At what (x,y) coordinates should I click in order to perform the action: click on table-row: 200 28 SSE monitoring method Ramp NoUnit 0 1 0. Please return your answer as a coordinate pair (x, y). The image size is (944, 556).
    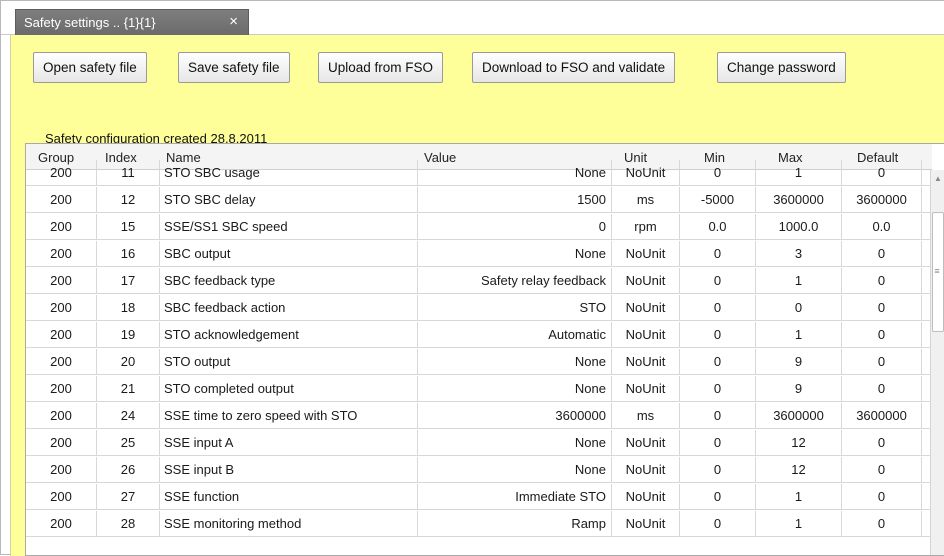
    Looking at the image, I should click on (479, 524).